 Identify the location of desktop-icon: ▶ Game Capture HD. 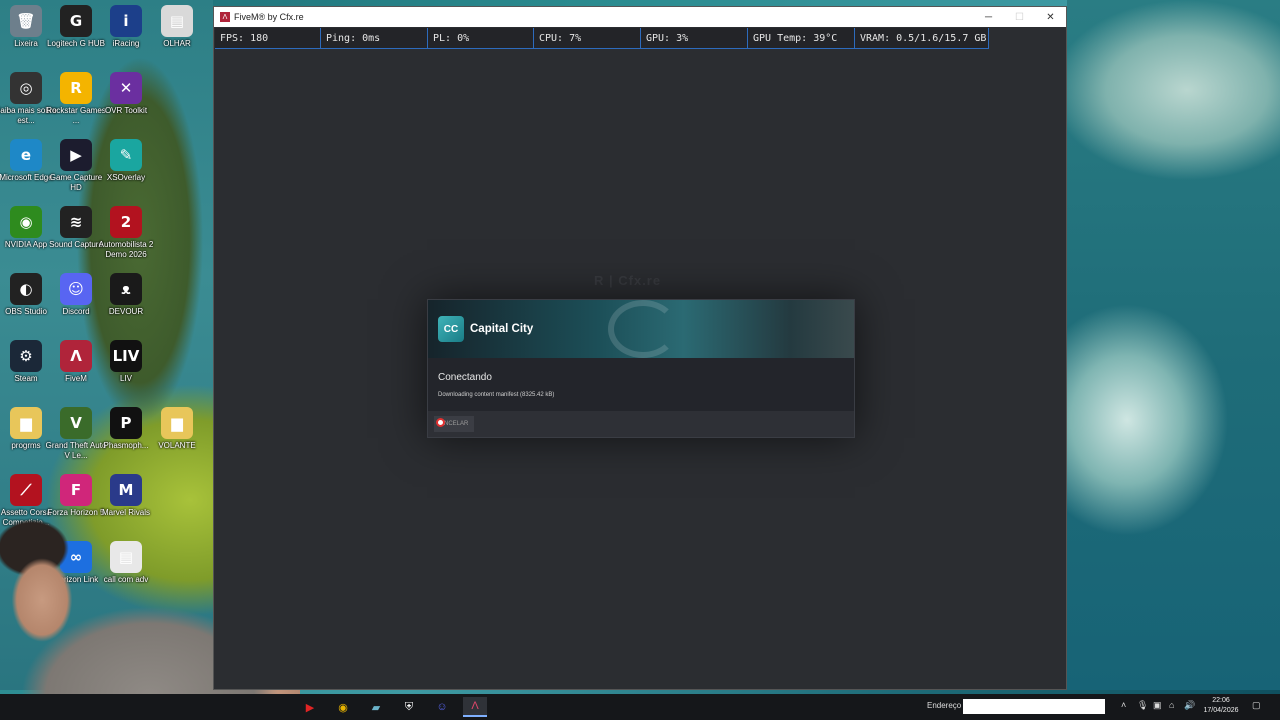
(76, 172).